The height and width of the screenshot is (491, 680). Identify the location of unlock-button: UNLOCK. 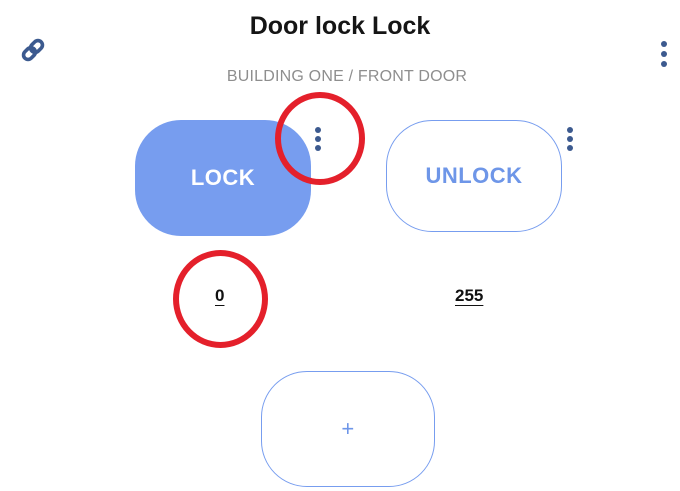
(474, 176).